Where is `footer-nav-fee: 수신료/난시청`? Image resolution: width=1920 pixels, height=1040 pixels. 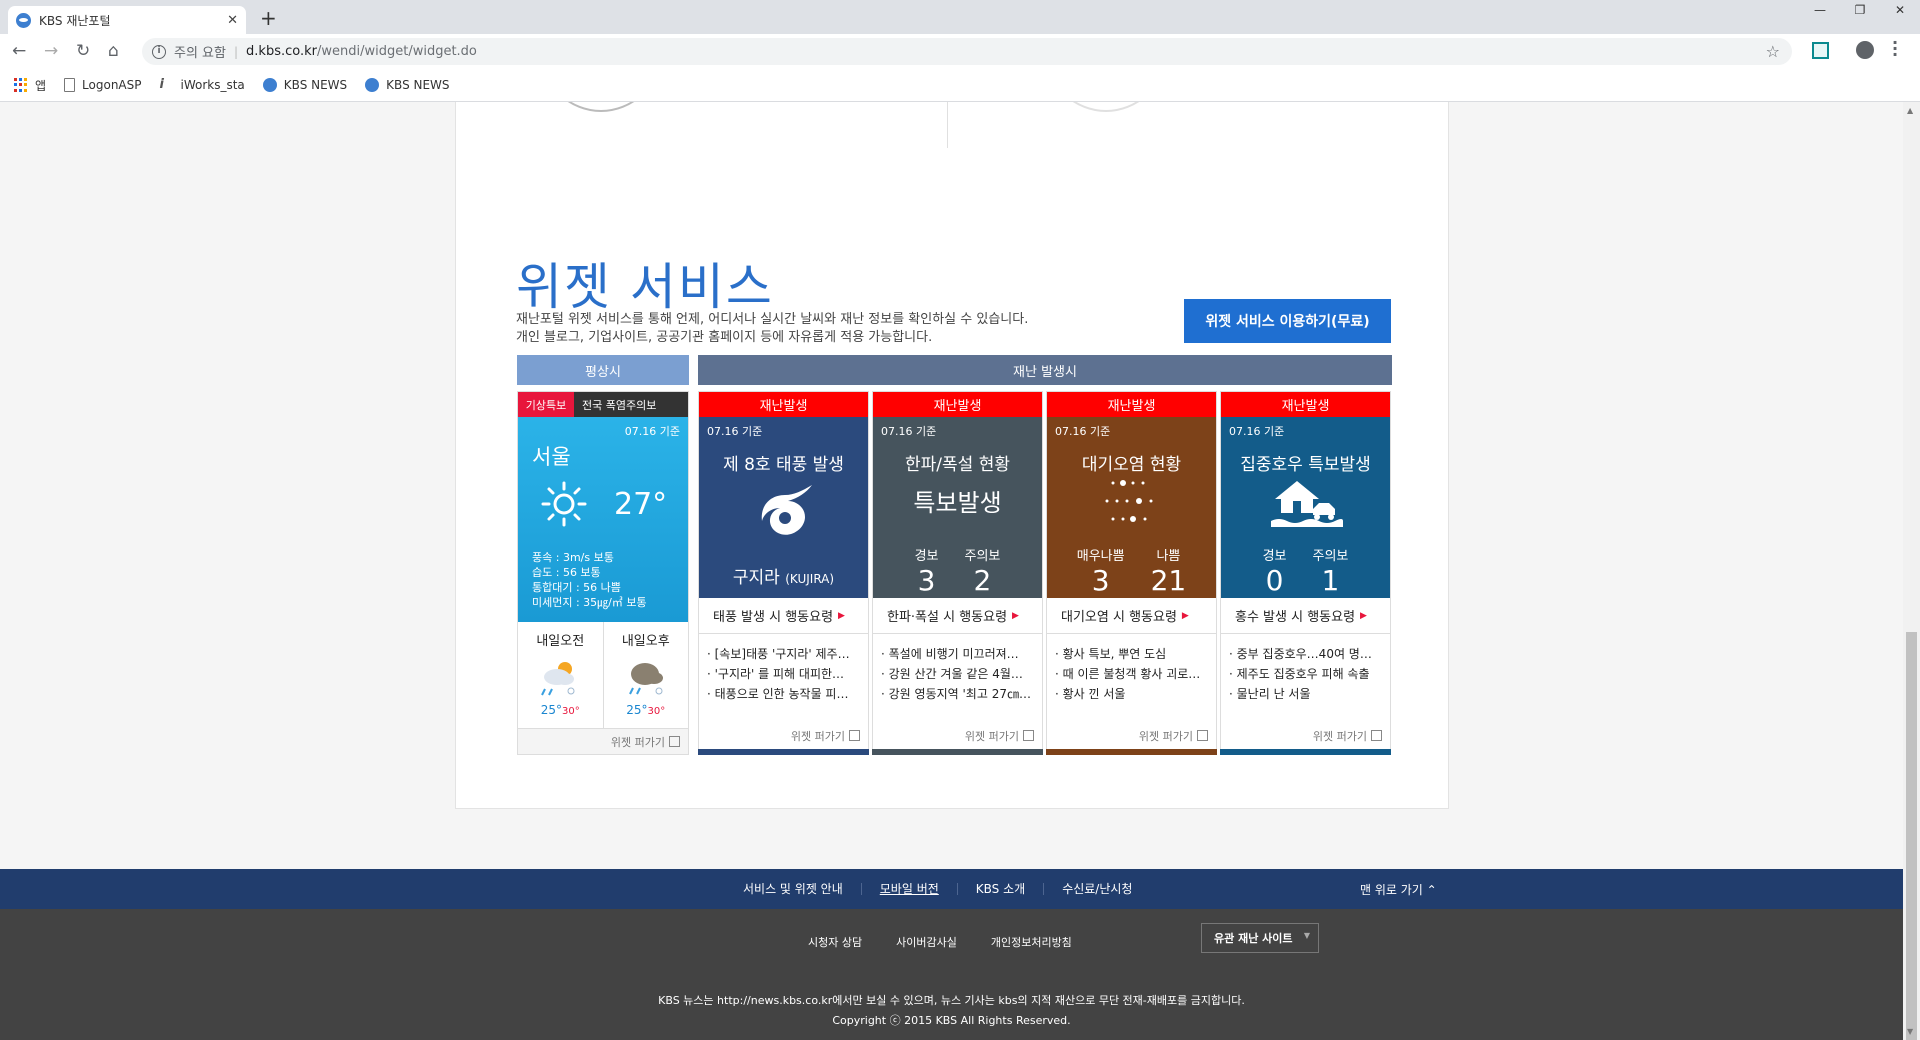 footer-nav-fee: 수신료/난시청 is located at coordinates (1097, 889).